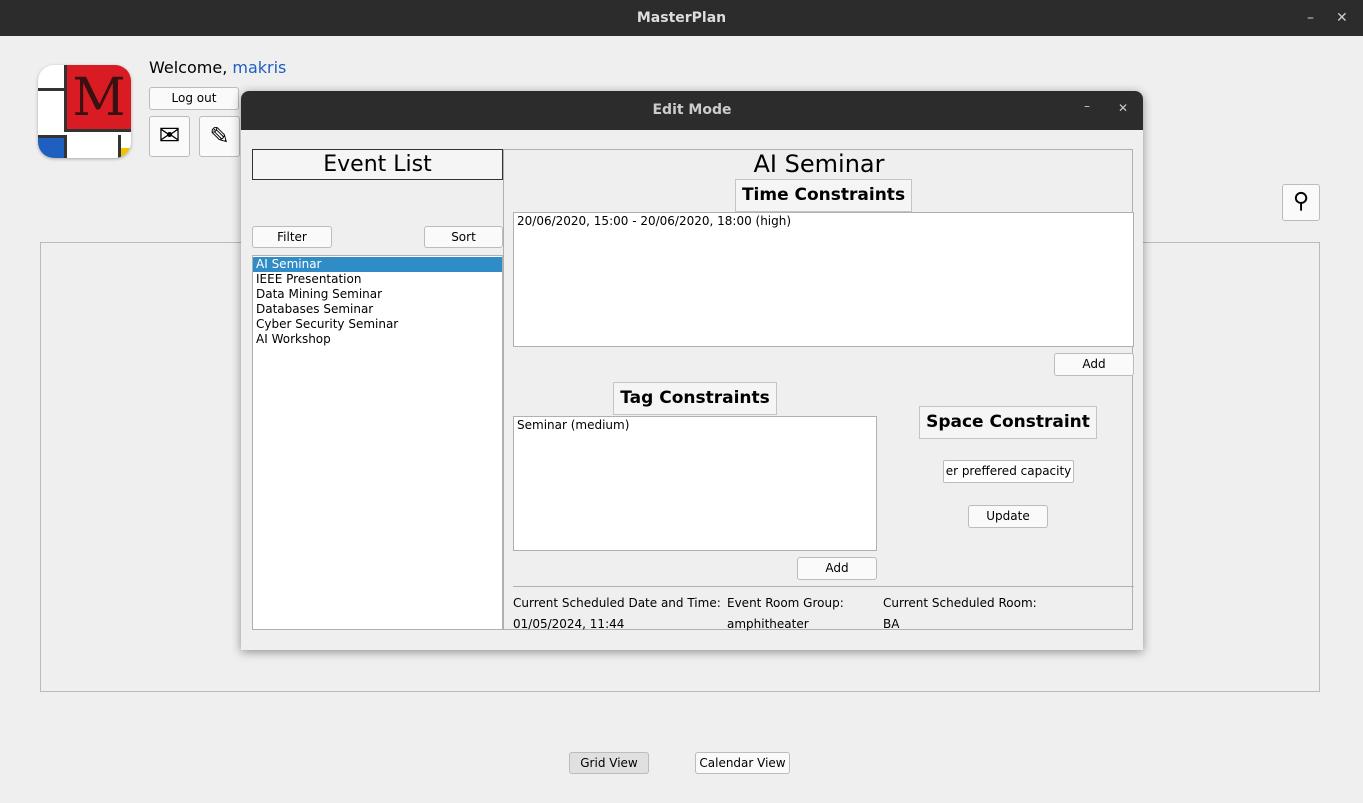 The image size is (1363, 803). What do you see at coordinates (617, 603) in the screenshot?
I see `scheduled-date-label: Current Scheduled Date and Time:` at bounding box center [617, 603].